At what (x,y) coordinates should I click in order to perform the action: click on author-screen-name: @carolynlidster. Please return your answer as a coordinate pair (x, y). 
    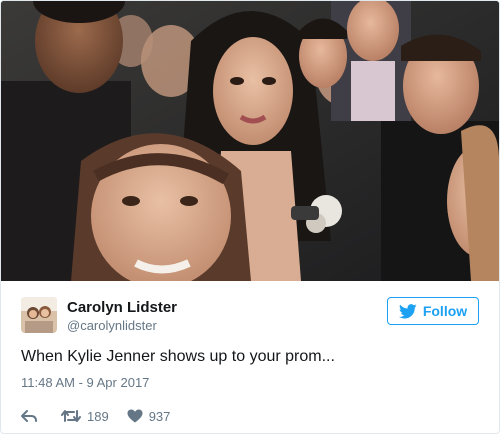
    Looking at the image, I should click on (122, 325).